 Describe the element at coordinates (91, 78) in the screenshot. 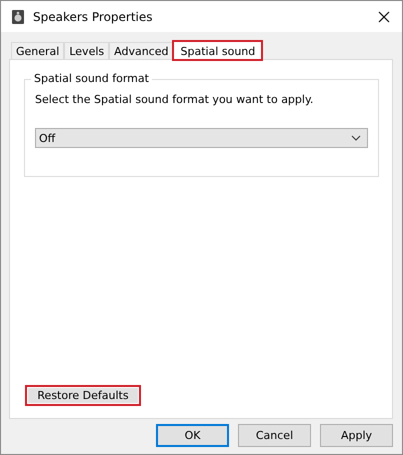

I see `group-title: Spatial sound format` at that location.